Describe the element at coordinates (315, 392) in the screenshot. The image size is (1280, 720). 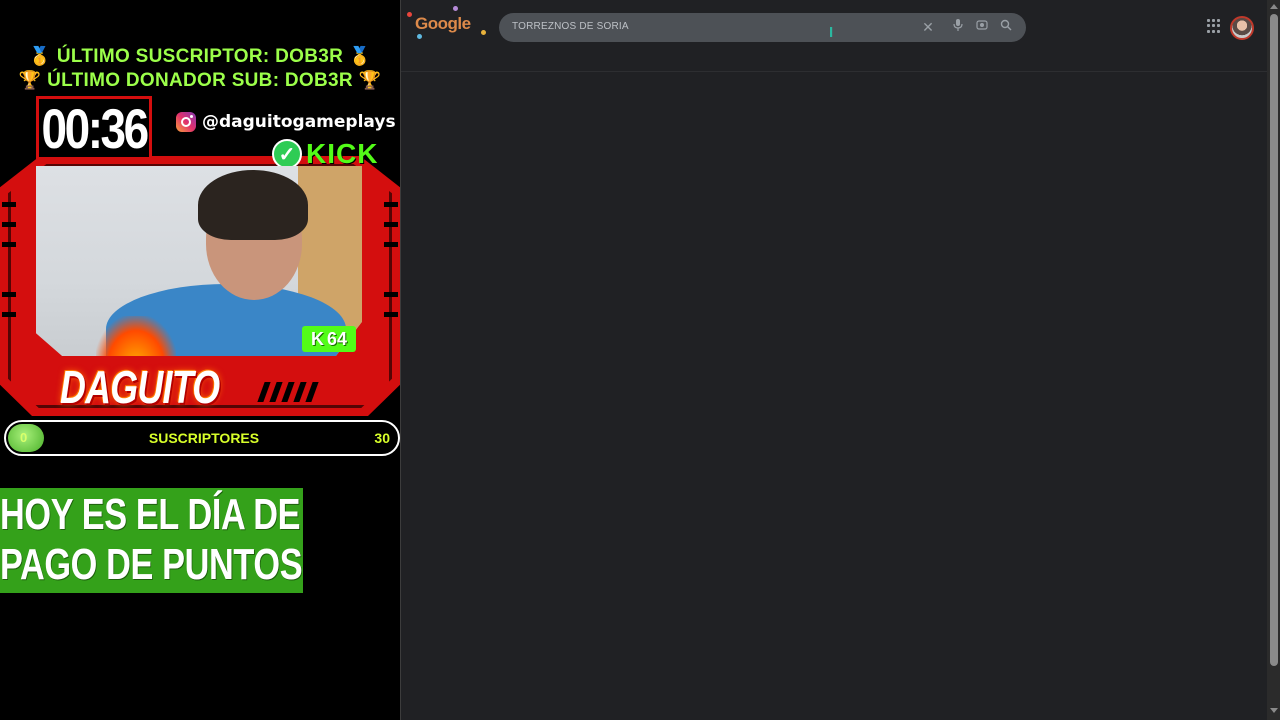
I see `decorative-stripes` at that location.